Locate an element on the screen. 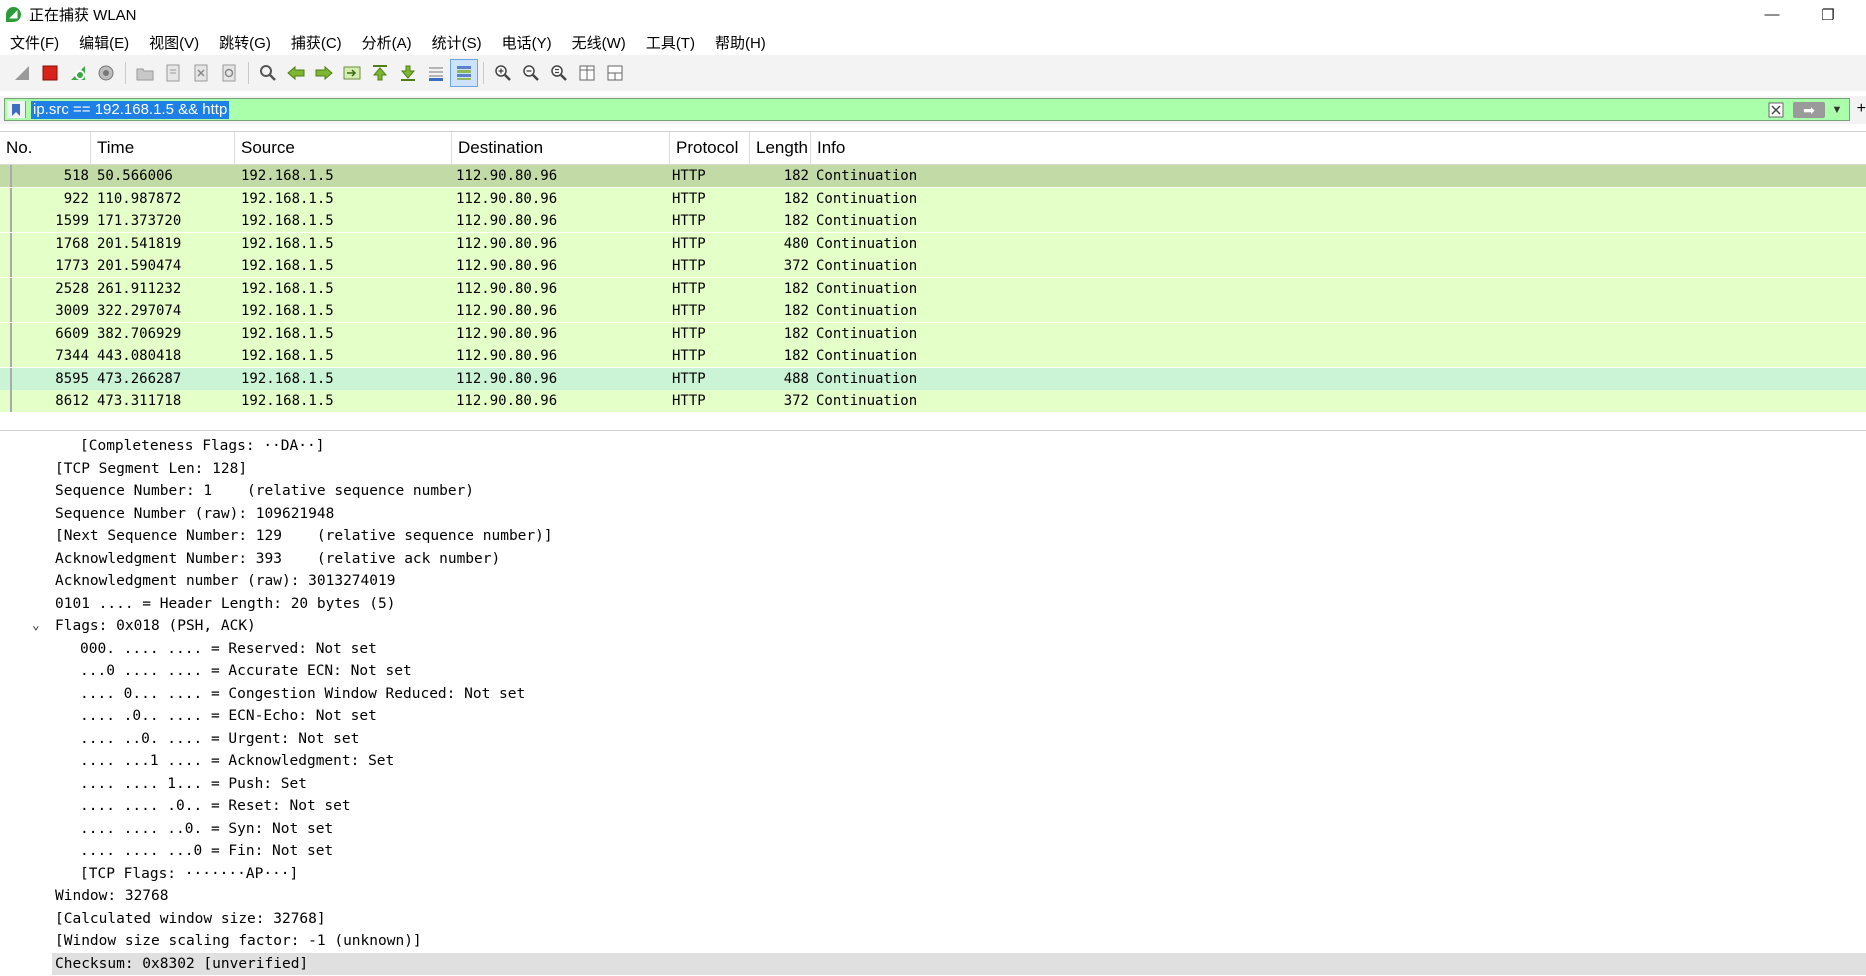 The image size is (1866, 976). column-header-no: No. is located at coordinates (45, 148).